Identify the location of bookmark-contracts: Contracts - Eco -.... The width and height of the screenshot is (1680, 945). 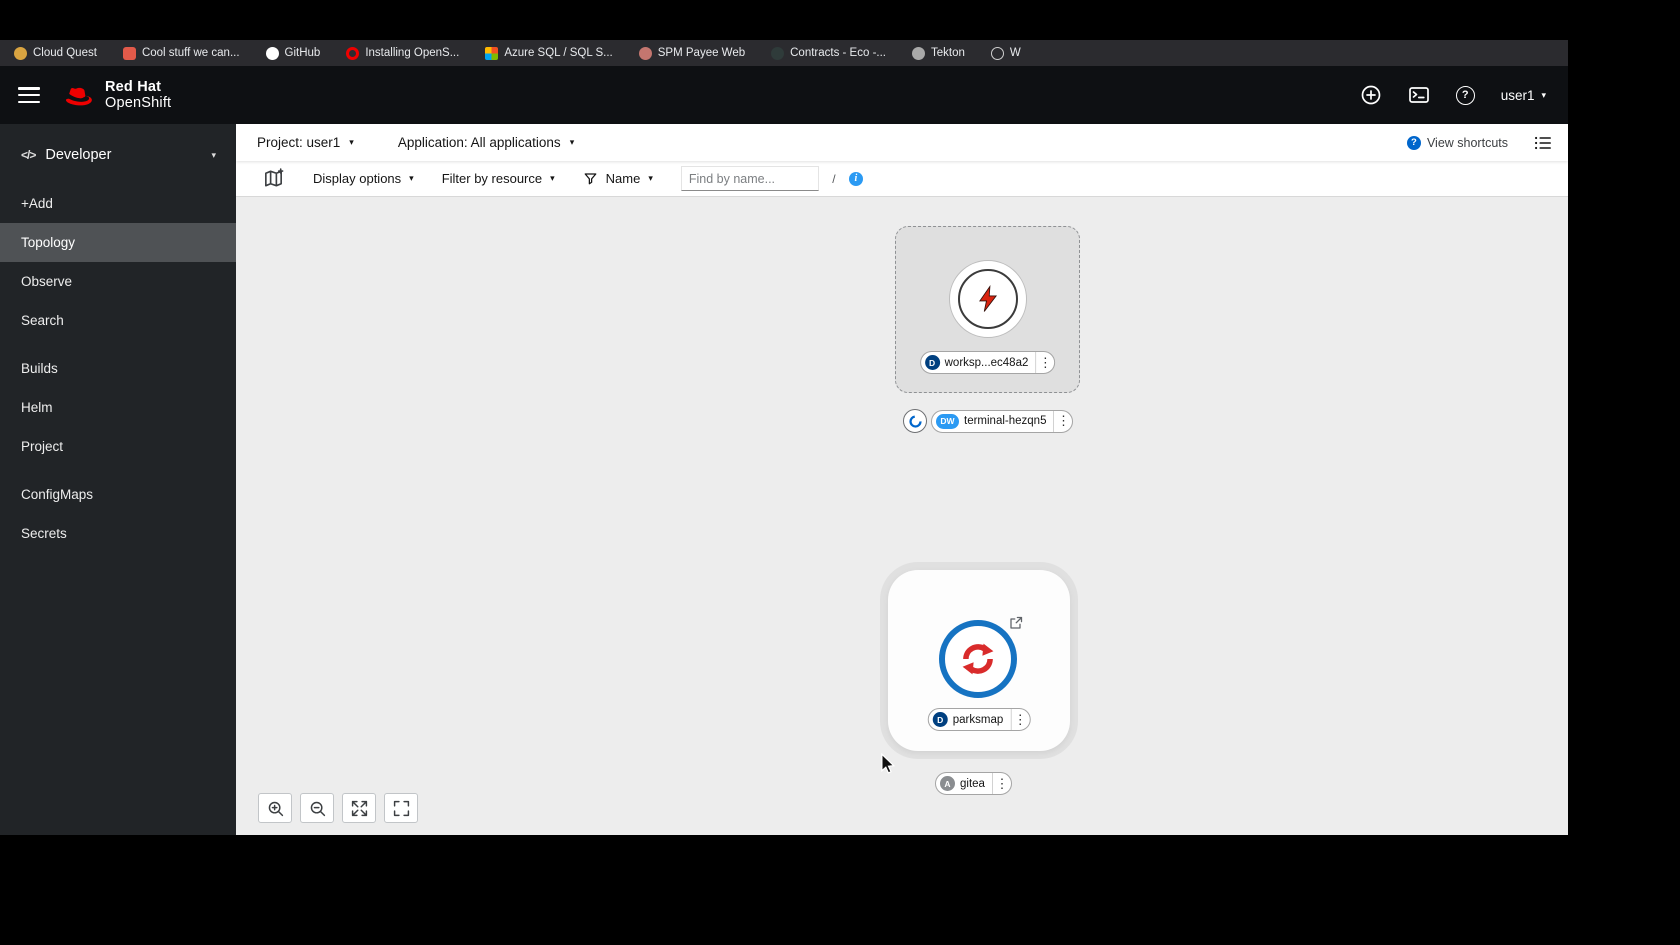
(828, 53).